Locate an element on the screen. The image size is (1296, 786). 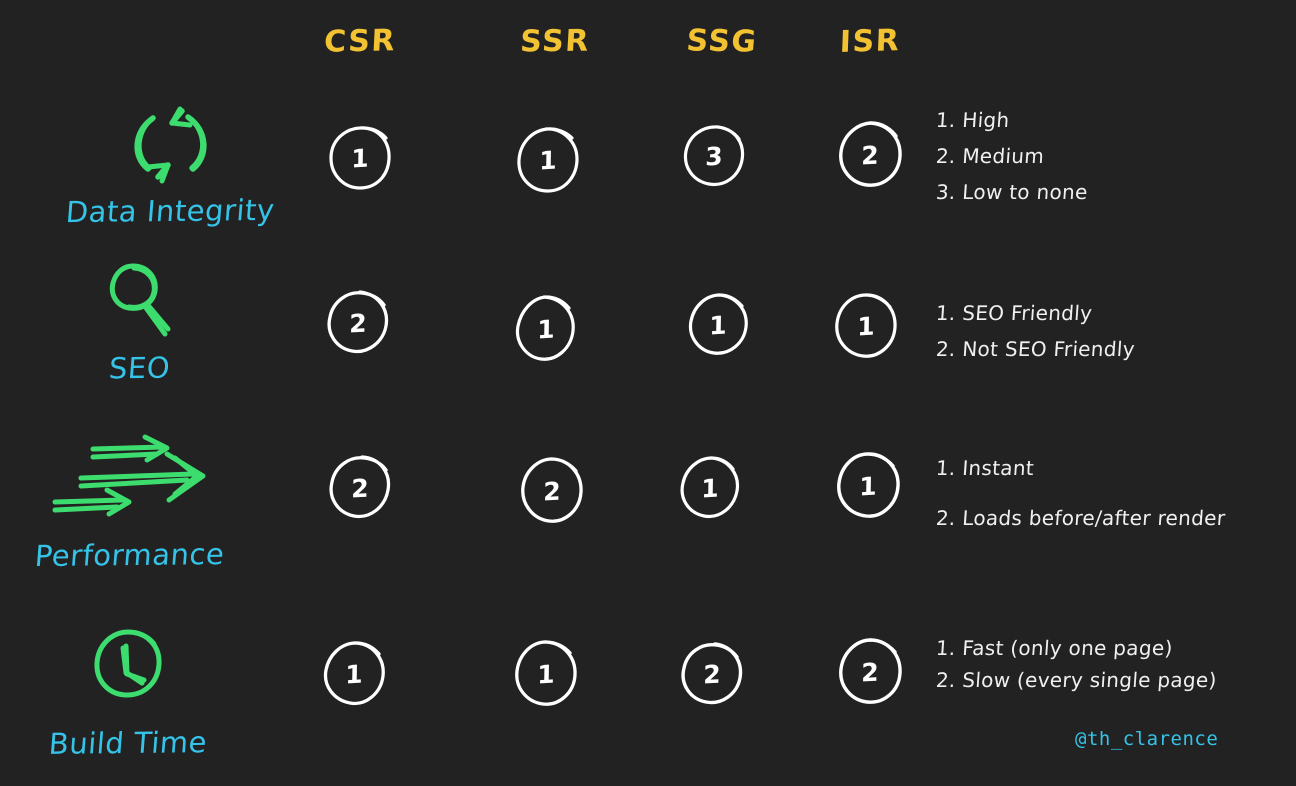
attribution-handle: @th_clarence is located at coordinates (1147, 739).